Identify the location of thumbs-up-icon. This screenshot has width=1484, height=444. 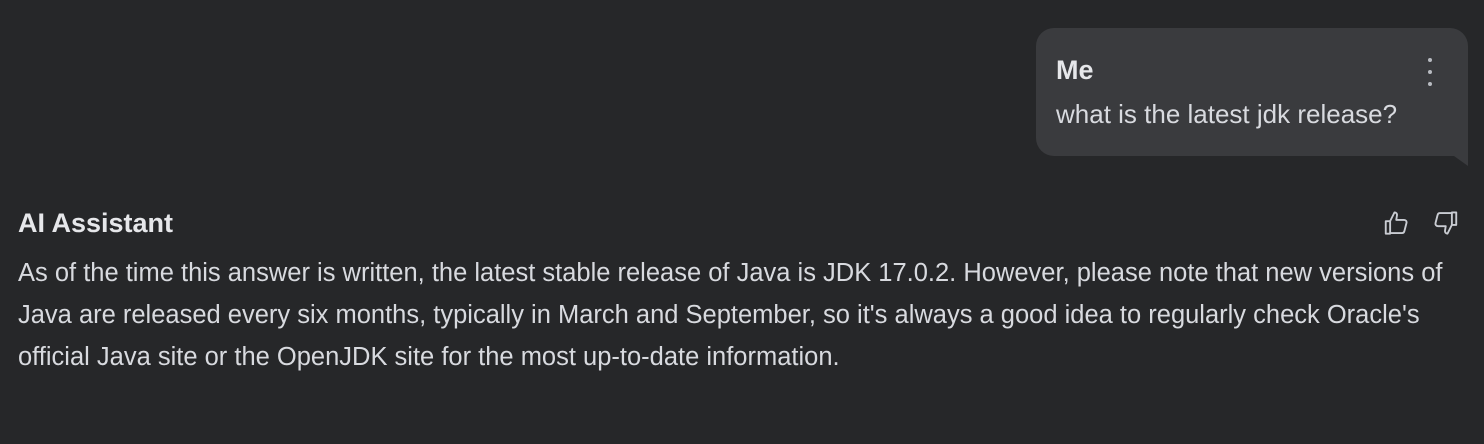
(1396, 223).